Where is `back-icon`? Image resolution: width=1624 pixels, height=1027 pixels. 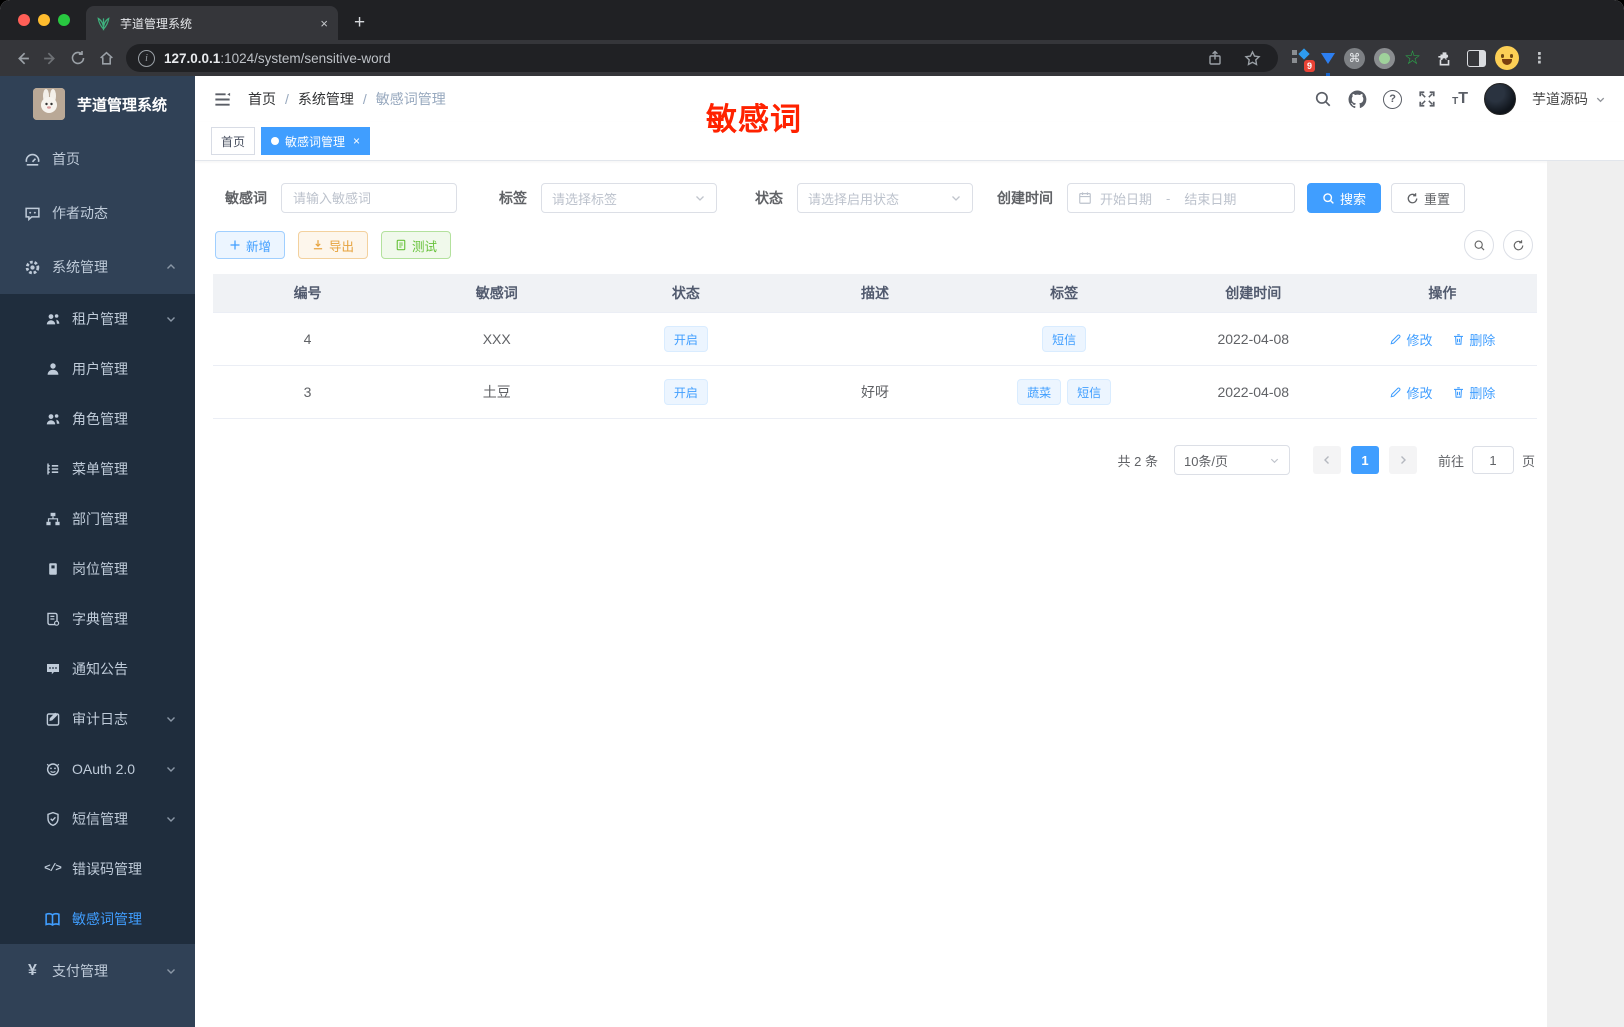
back-icon is located at coordinates (22, 58).